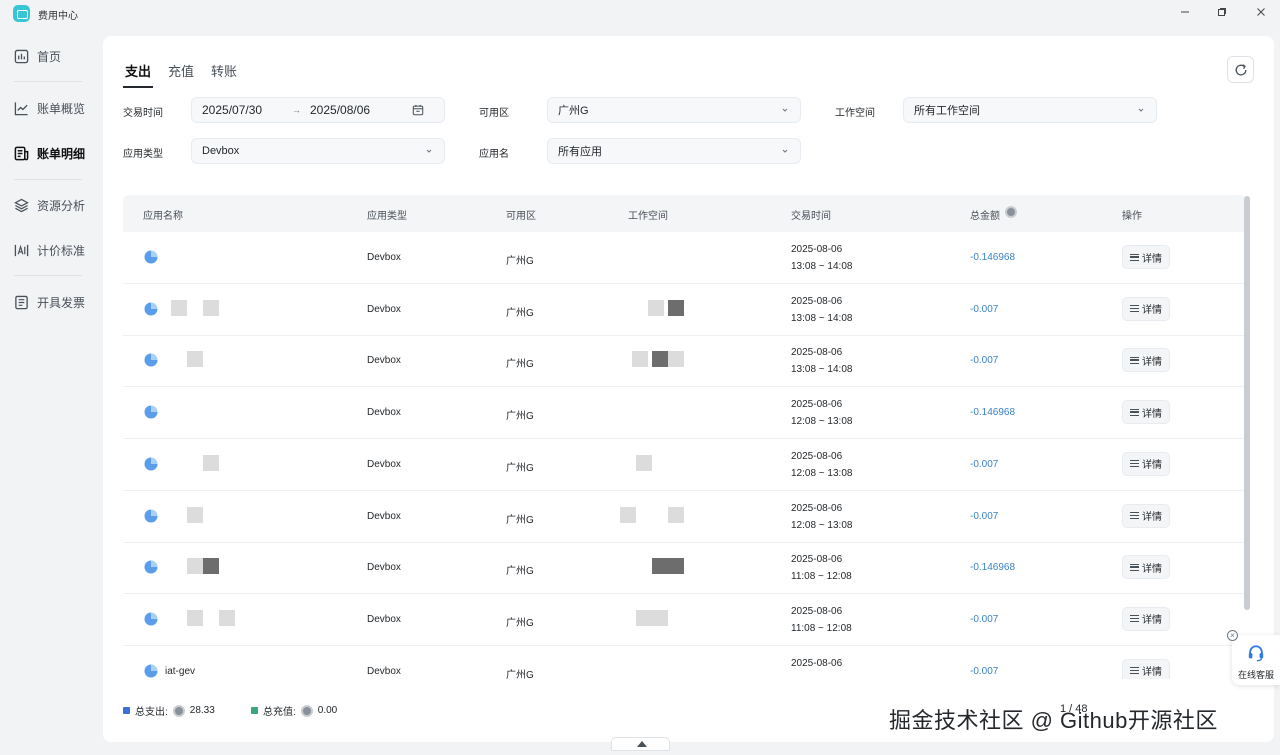 This screenshot has width=1280, height=755. What do you see at coordinates (521, 216) in the screenshot?
I see `column-header-zone: 可用区` at bounding box center [521, 216].